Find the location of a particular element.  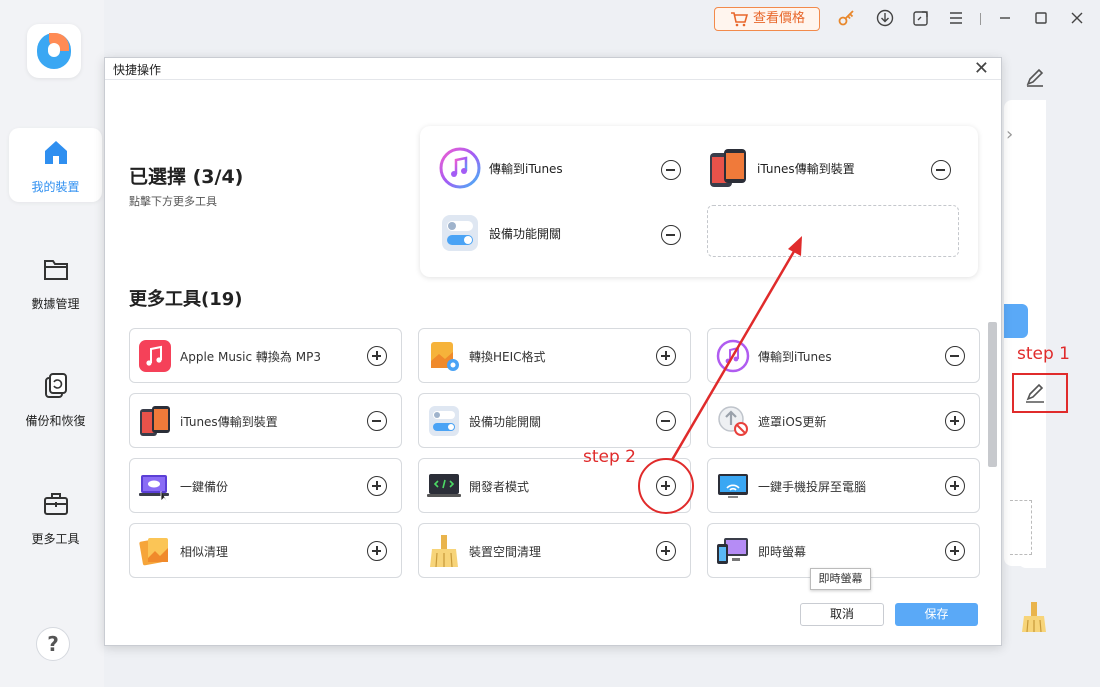

one-click-backup-icon is located at coordinates (154, 489).